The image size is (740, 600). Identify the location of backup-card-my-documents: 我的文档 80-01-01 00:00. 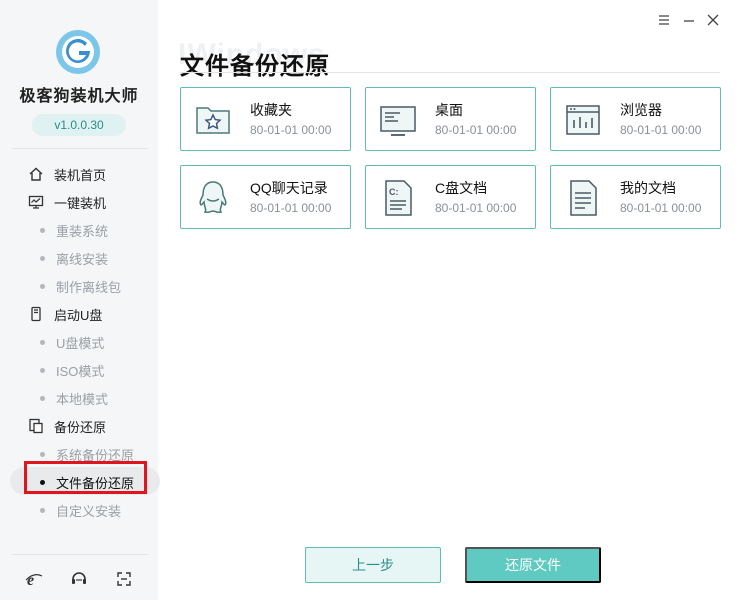
(635, 197).